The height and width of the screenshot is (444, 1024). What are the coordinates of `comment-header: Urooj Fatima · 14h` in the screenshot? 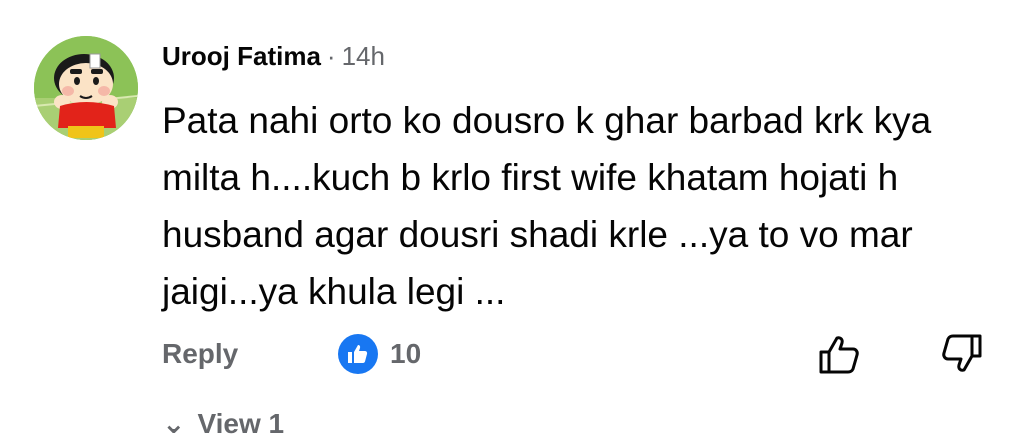 It's located at (273, 56).